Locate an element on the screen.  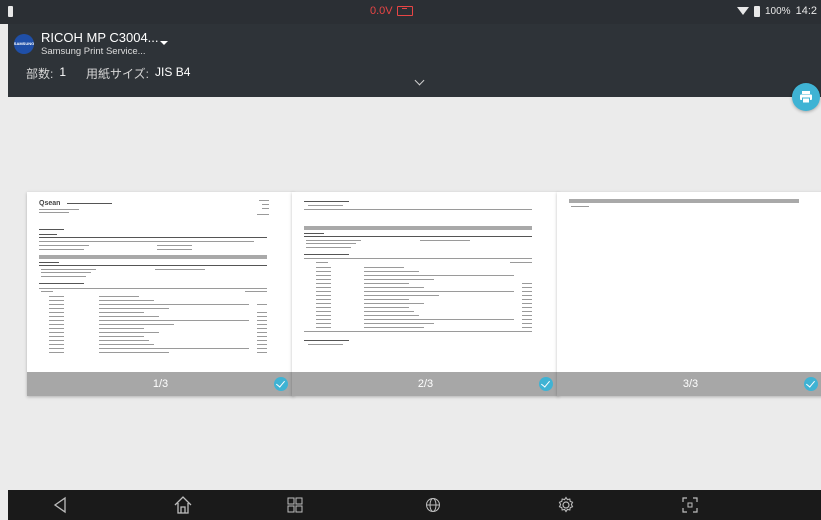
page-footer: 3/3 is located at coordinates (689, 384).